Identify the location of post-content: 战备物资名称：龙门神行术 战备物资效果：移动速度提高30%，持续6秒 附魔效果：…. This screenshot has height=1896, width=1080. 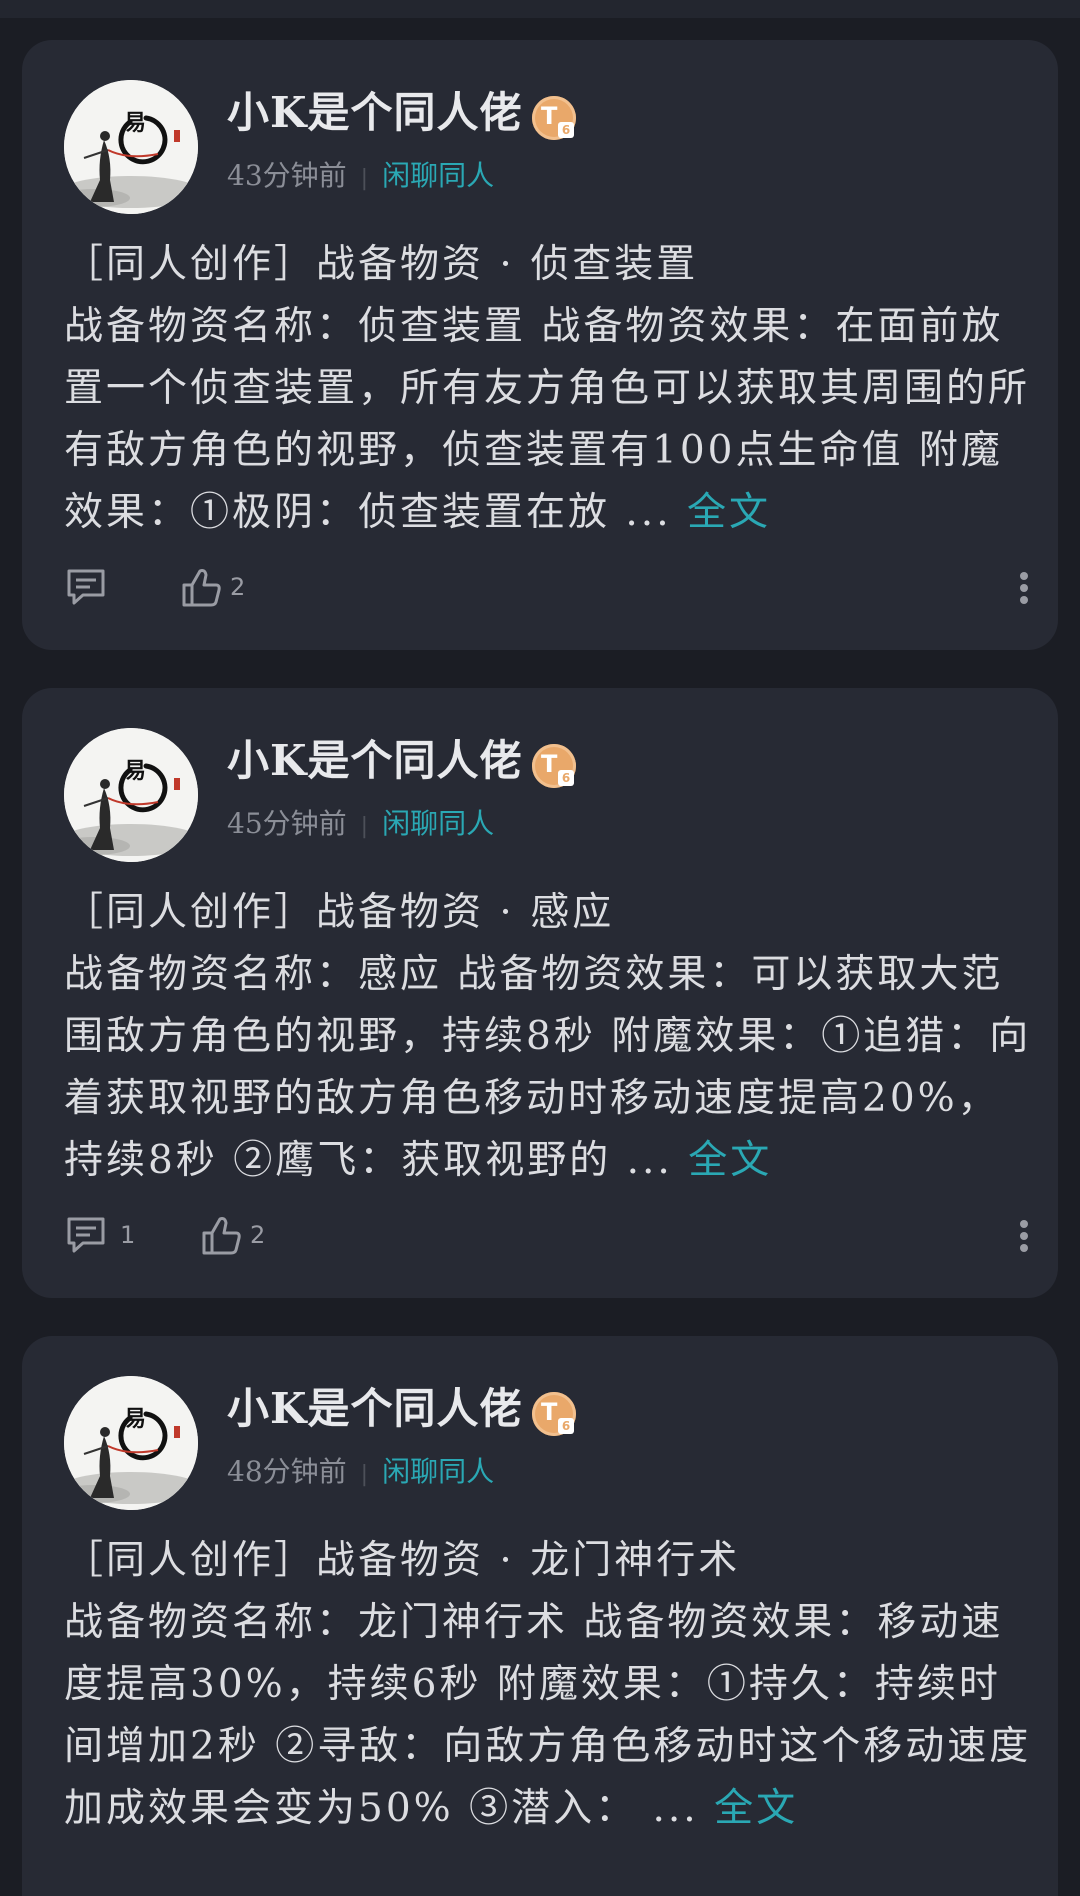
(548, 1715).